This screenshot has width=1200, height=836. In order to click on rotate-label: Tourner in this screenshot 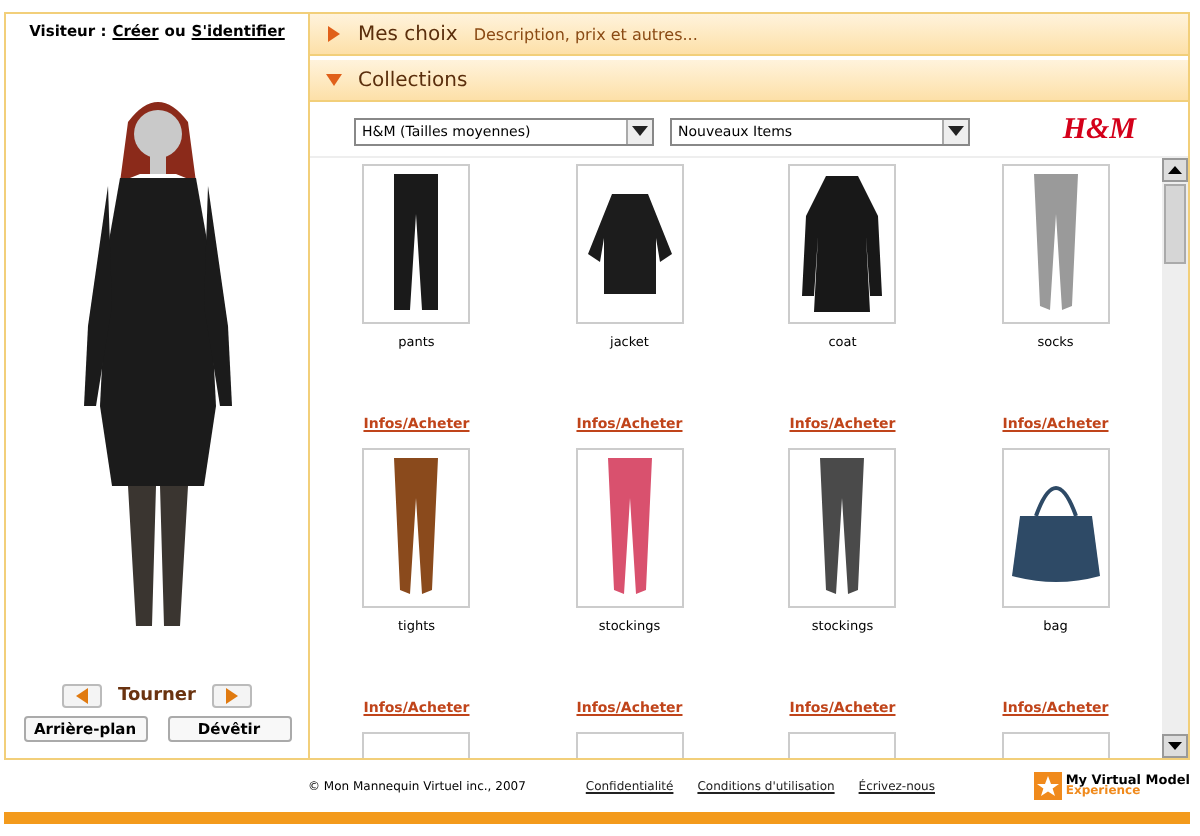, I will do `click(157, 696)`.